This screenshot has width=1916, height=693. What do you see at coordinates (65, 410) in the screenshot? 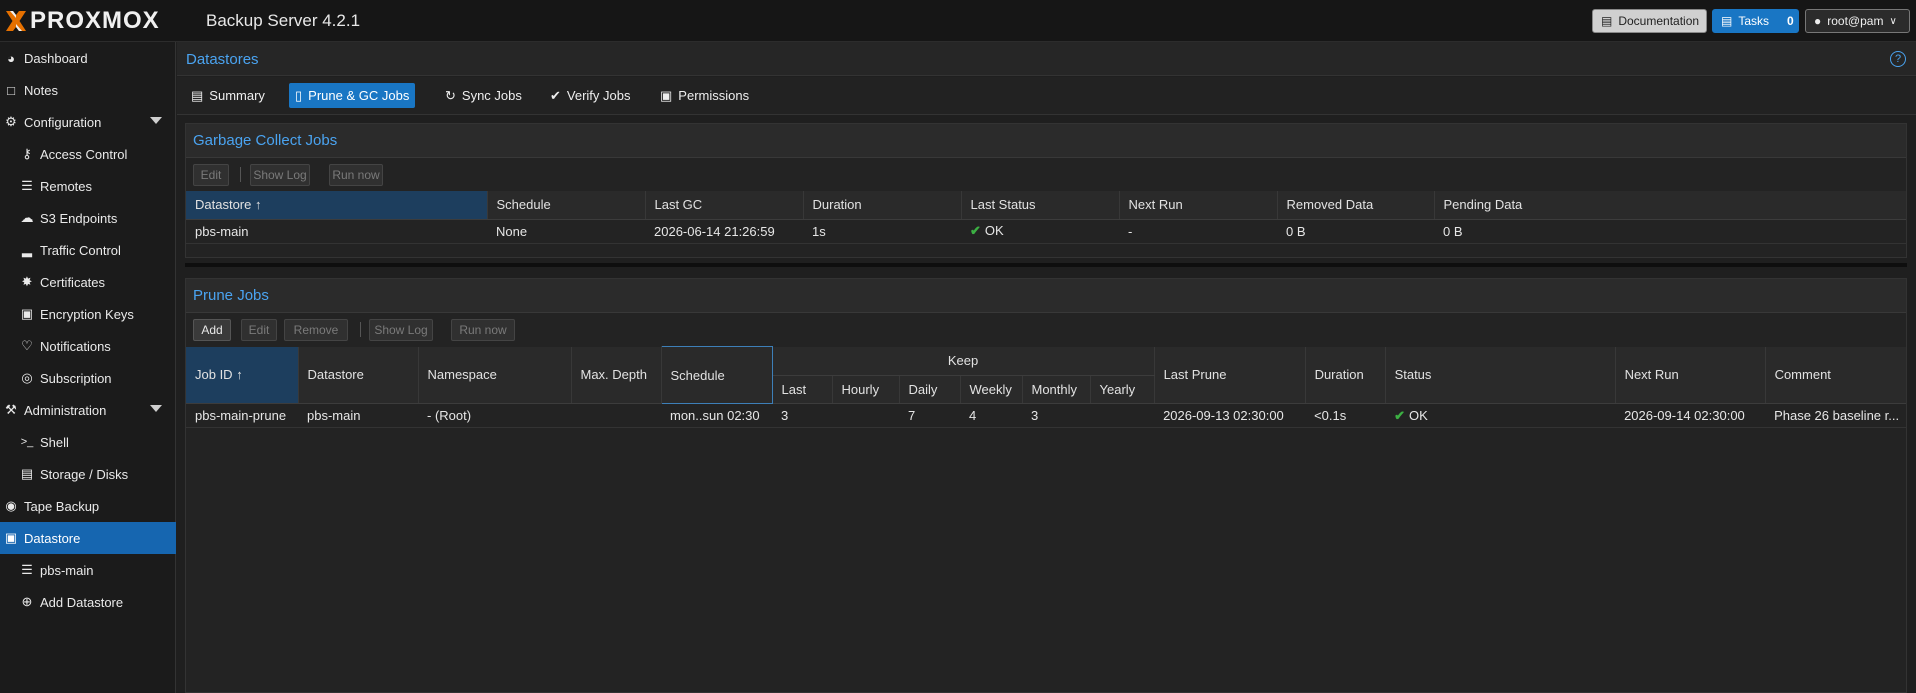
I see `sidebar-item-label: Administration` at bounding box center [65, 410].